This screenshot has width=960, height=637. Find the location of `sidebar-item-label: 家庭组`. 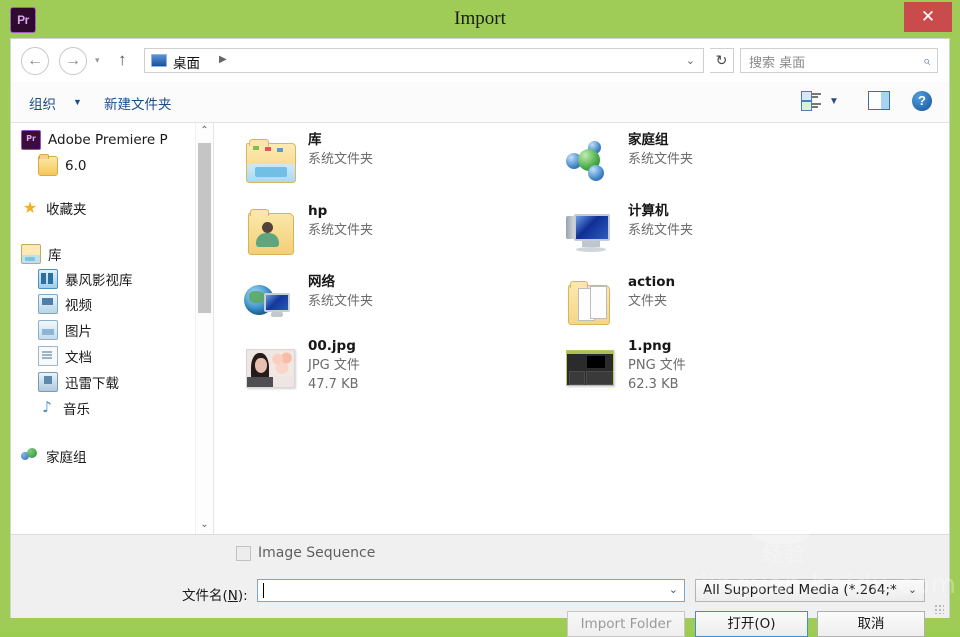

sidebar-item-label: 家庭组 is located at coordinates (66, 458).